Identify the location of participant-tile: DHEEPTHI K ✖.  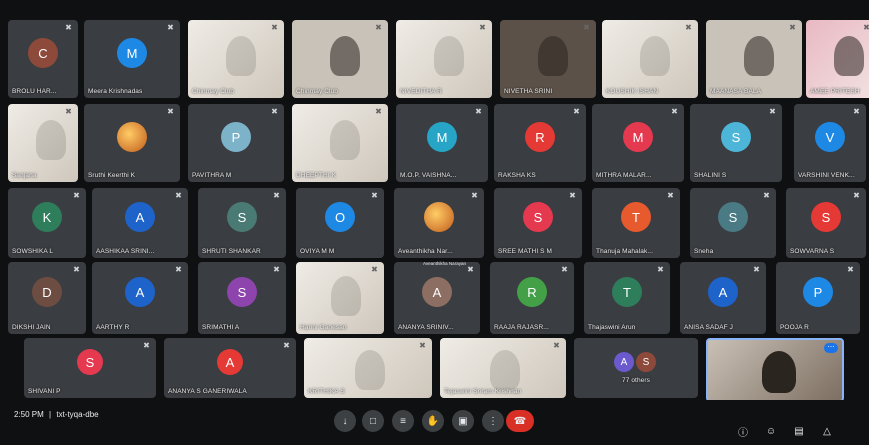
(340, 143).